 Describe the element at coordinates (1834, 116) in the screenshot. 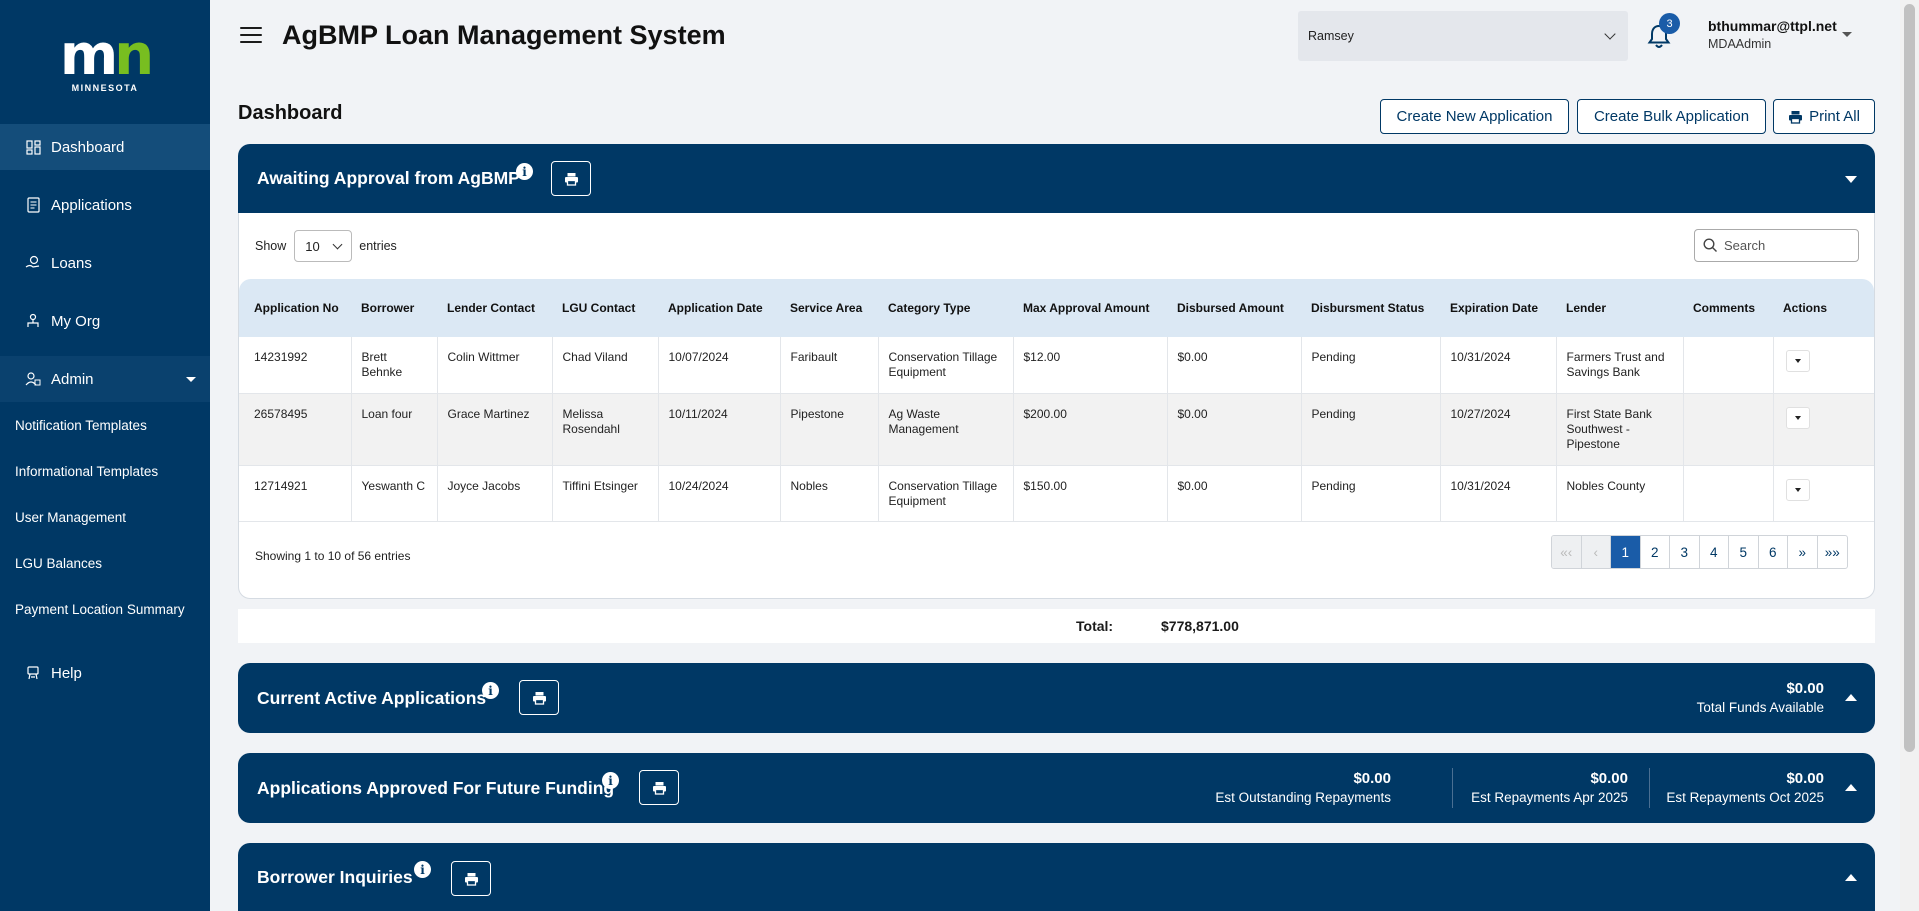

I see `print-all-label: Print All` at that location.